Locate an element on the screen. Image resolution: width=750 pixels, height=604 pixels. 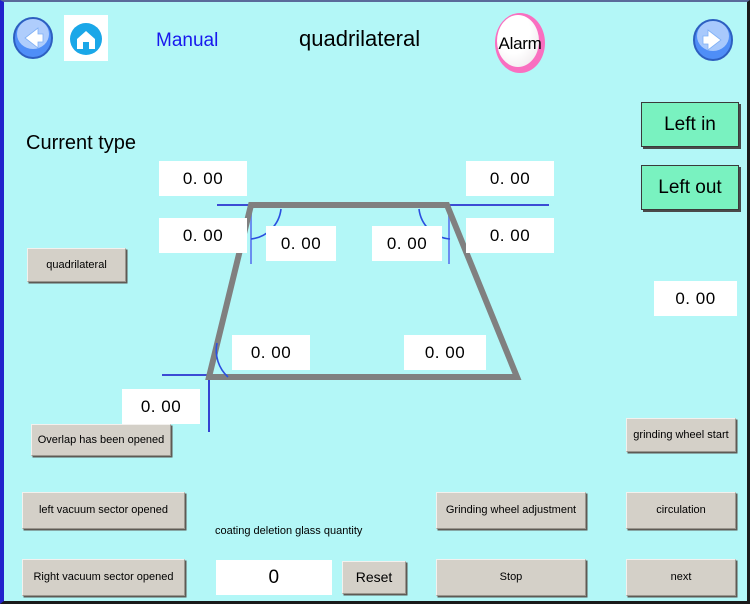
left-in-button: Left in is located at coordinates (690, 124).